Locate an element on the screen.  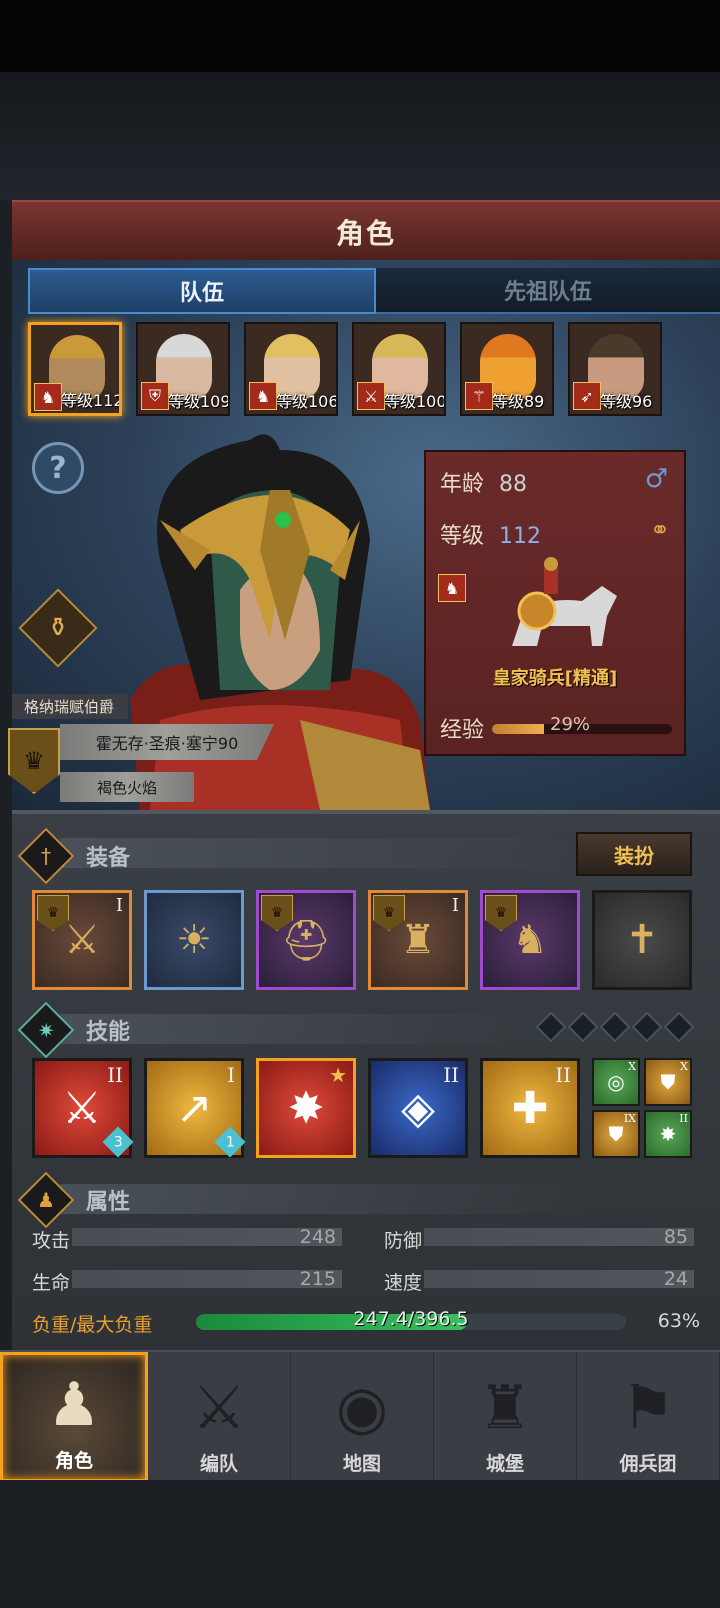
tab-ancestor-team: 先祖队伍 is located at coordinates (548, 291).